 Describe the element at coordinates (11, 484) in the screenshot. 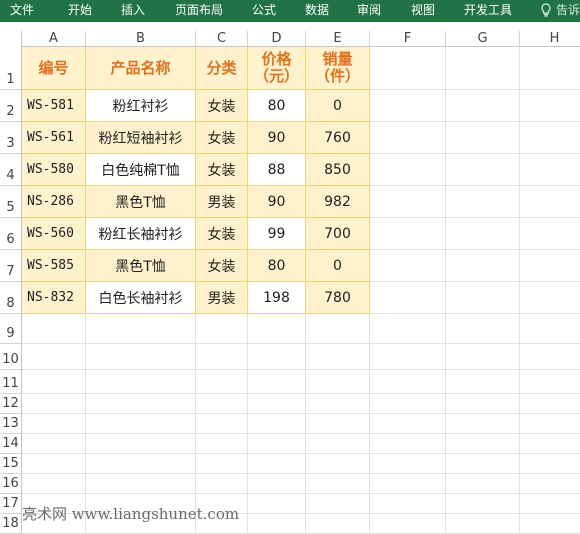

I see `row-header-16: 16` at that location.